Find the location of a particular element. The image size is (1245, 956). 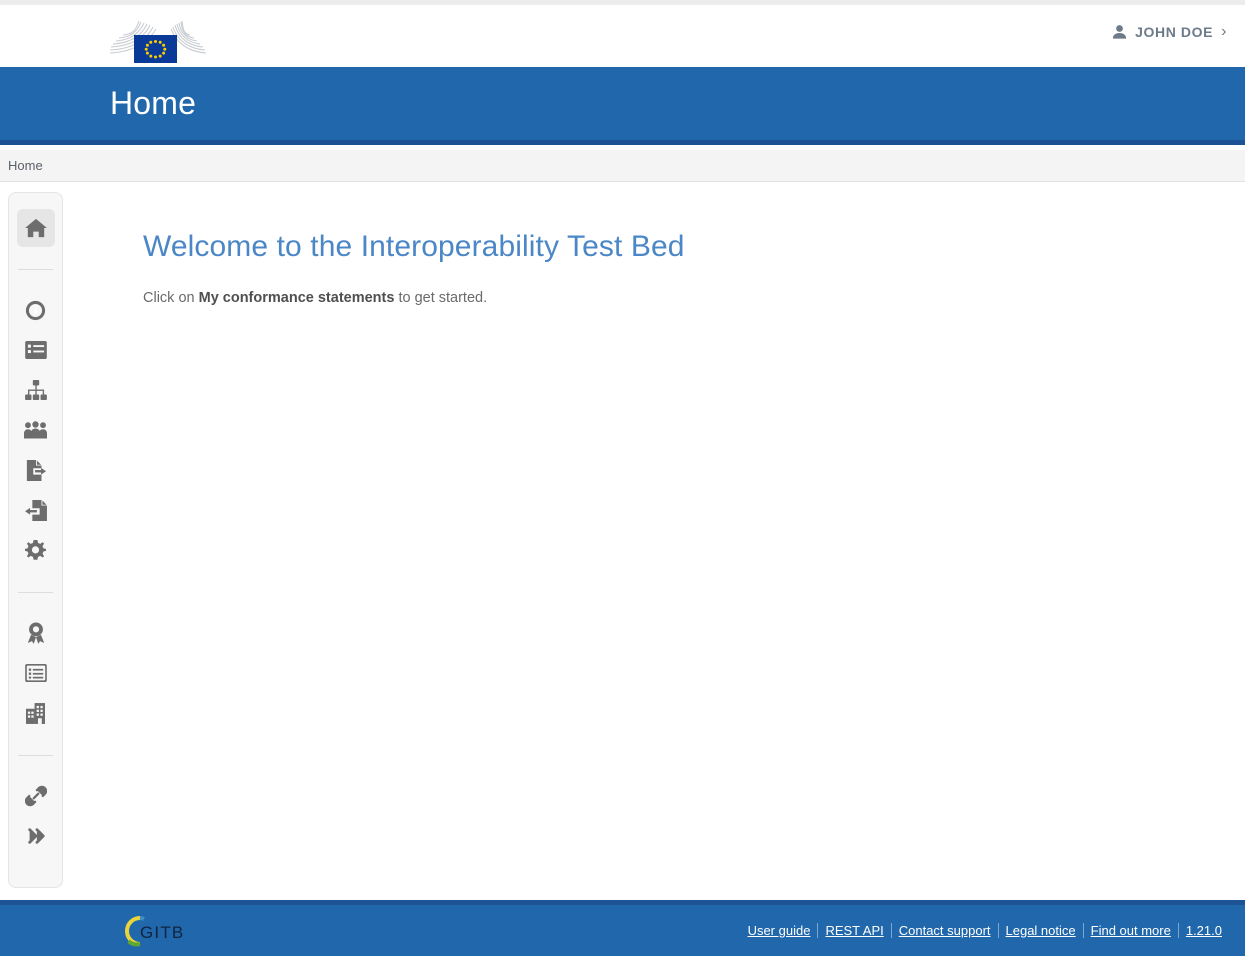

award-icon is located at coordinates (36, 633).